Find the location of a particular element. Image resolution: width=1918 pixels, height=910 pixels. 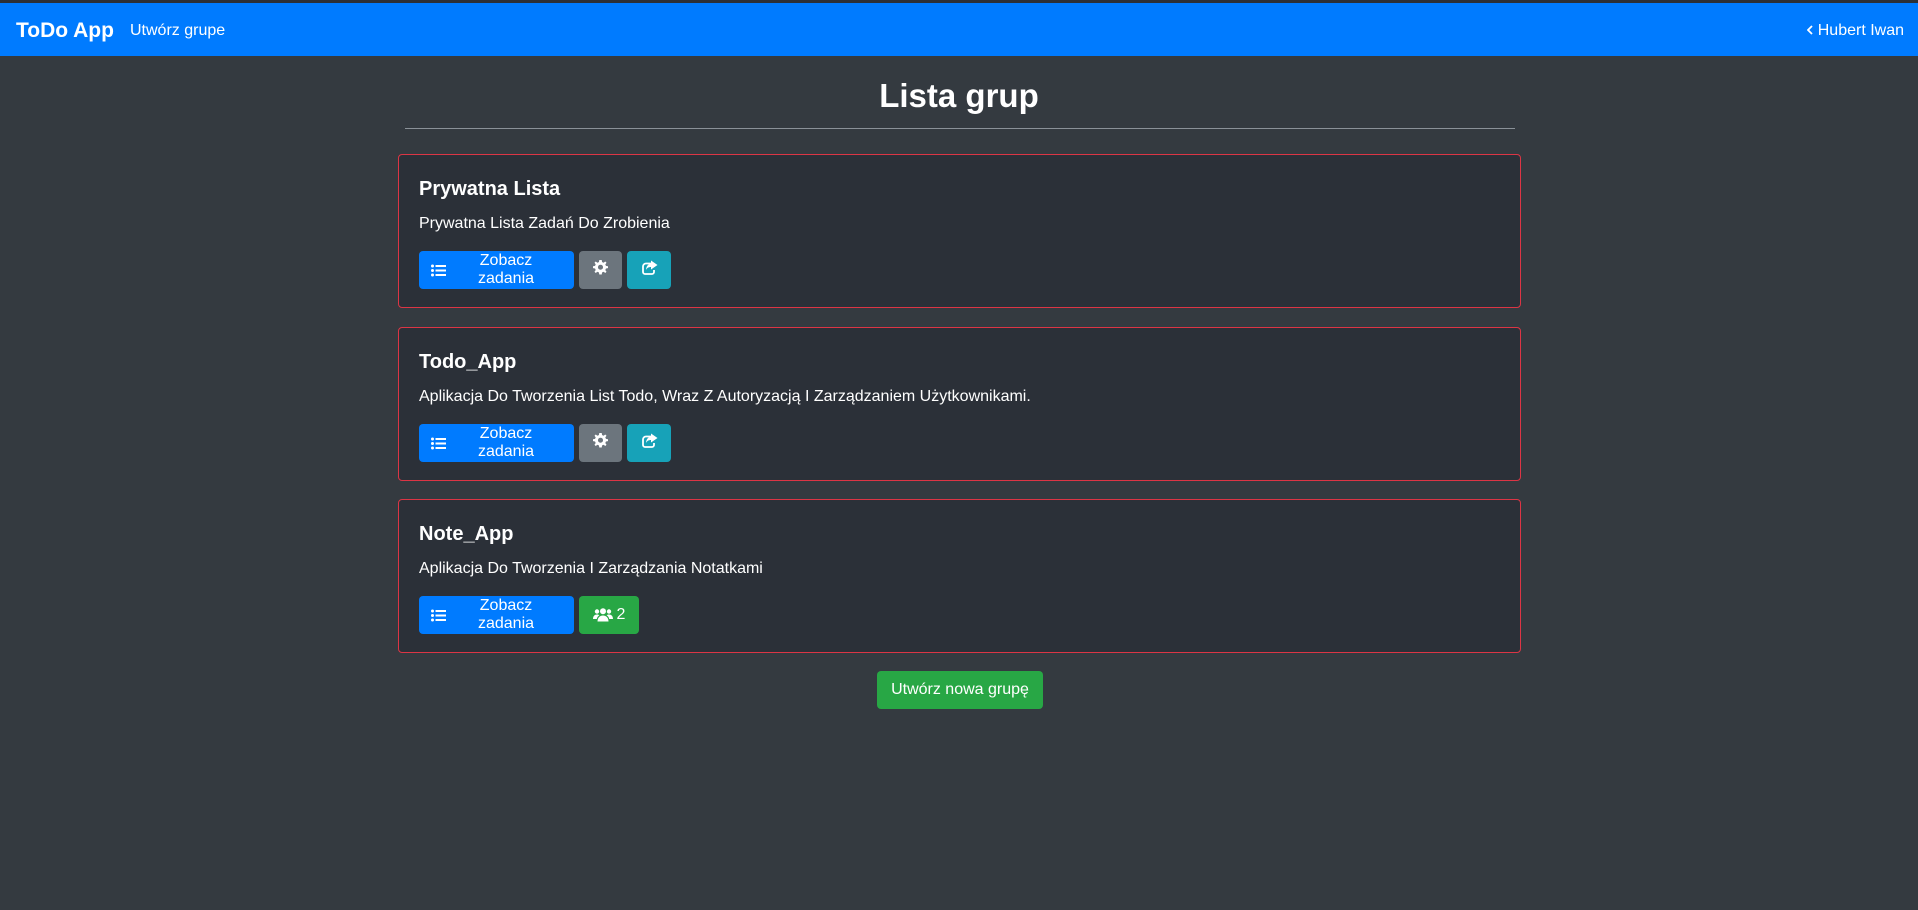

title-divider is located at coordinates (960, 128).